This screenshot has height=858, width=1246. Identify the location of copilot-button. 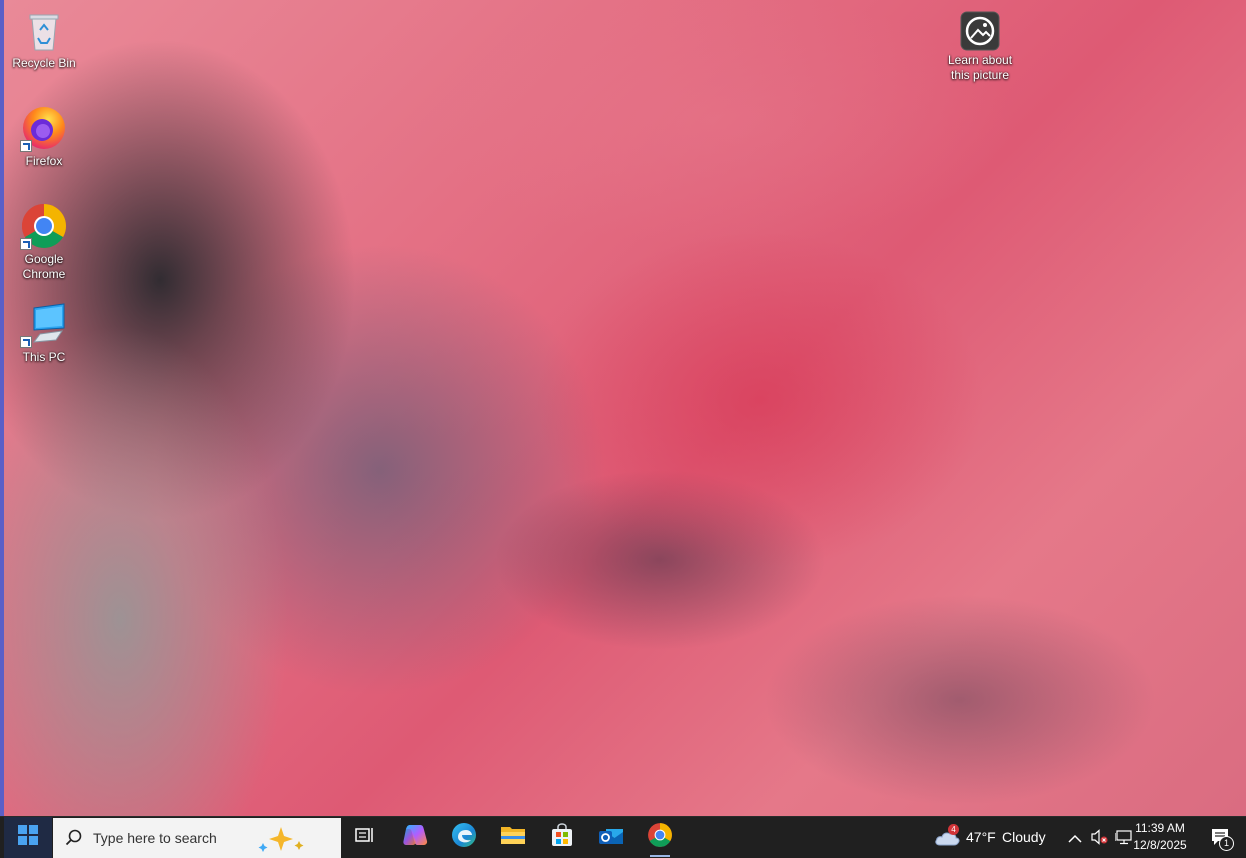
(415, 837).